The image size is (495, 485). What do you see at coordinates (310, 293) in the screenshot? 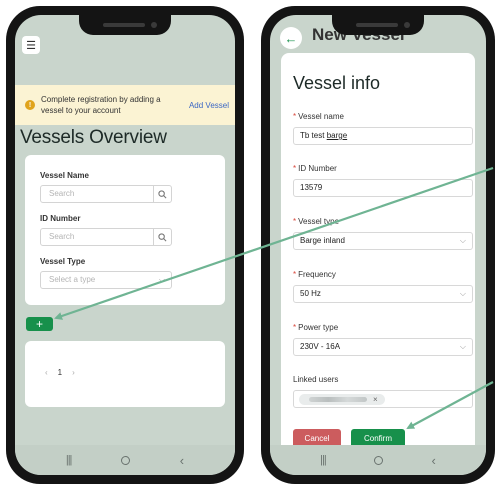
I see `frequency-value: 50 Hz` at bounding box center [310, 293].